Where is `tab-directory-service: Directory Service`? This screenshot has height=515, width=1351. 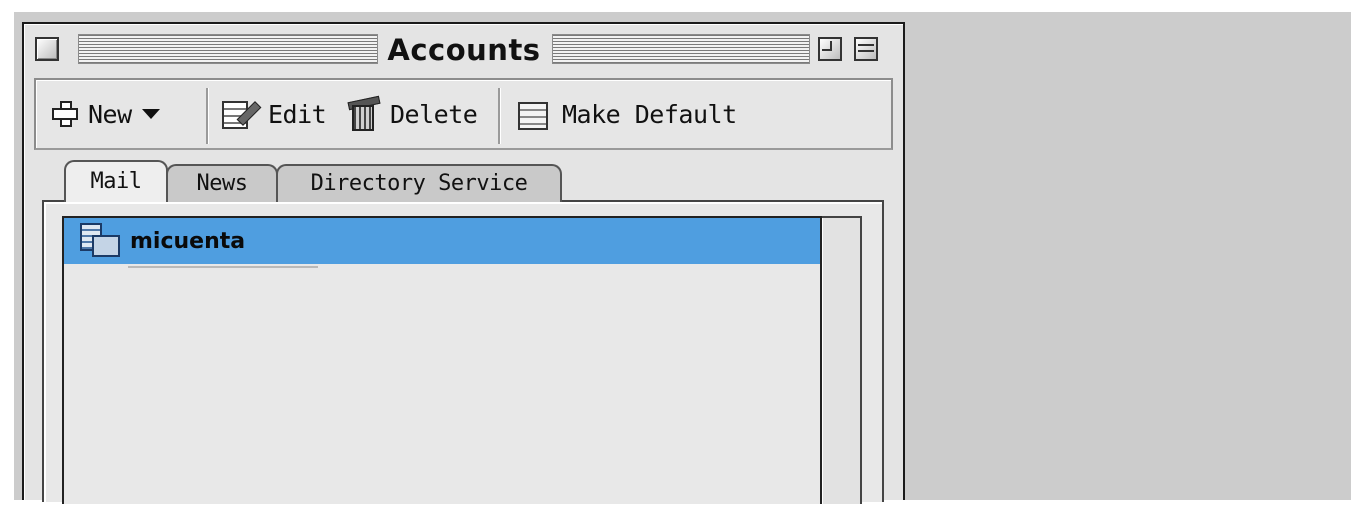 tab-directory-service: Directory Service is located at coordinates (419, 183).